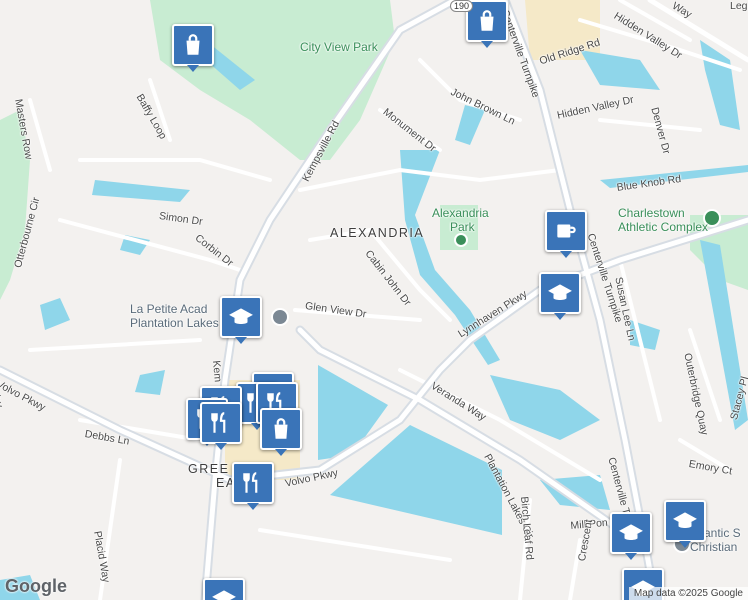 Image resolution: width=748 pixels, height=600 pixels. What do you see at coordinates (169, 309) in the screenshot?
I see `poi-label-la-petite-line1: La Petite Acad` at bounding box center [169, 309].